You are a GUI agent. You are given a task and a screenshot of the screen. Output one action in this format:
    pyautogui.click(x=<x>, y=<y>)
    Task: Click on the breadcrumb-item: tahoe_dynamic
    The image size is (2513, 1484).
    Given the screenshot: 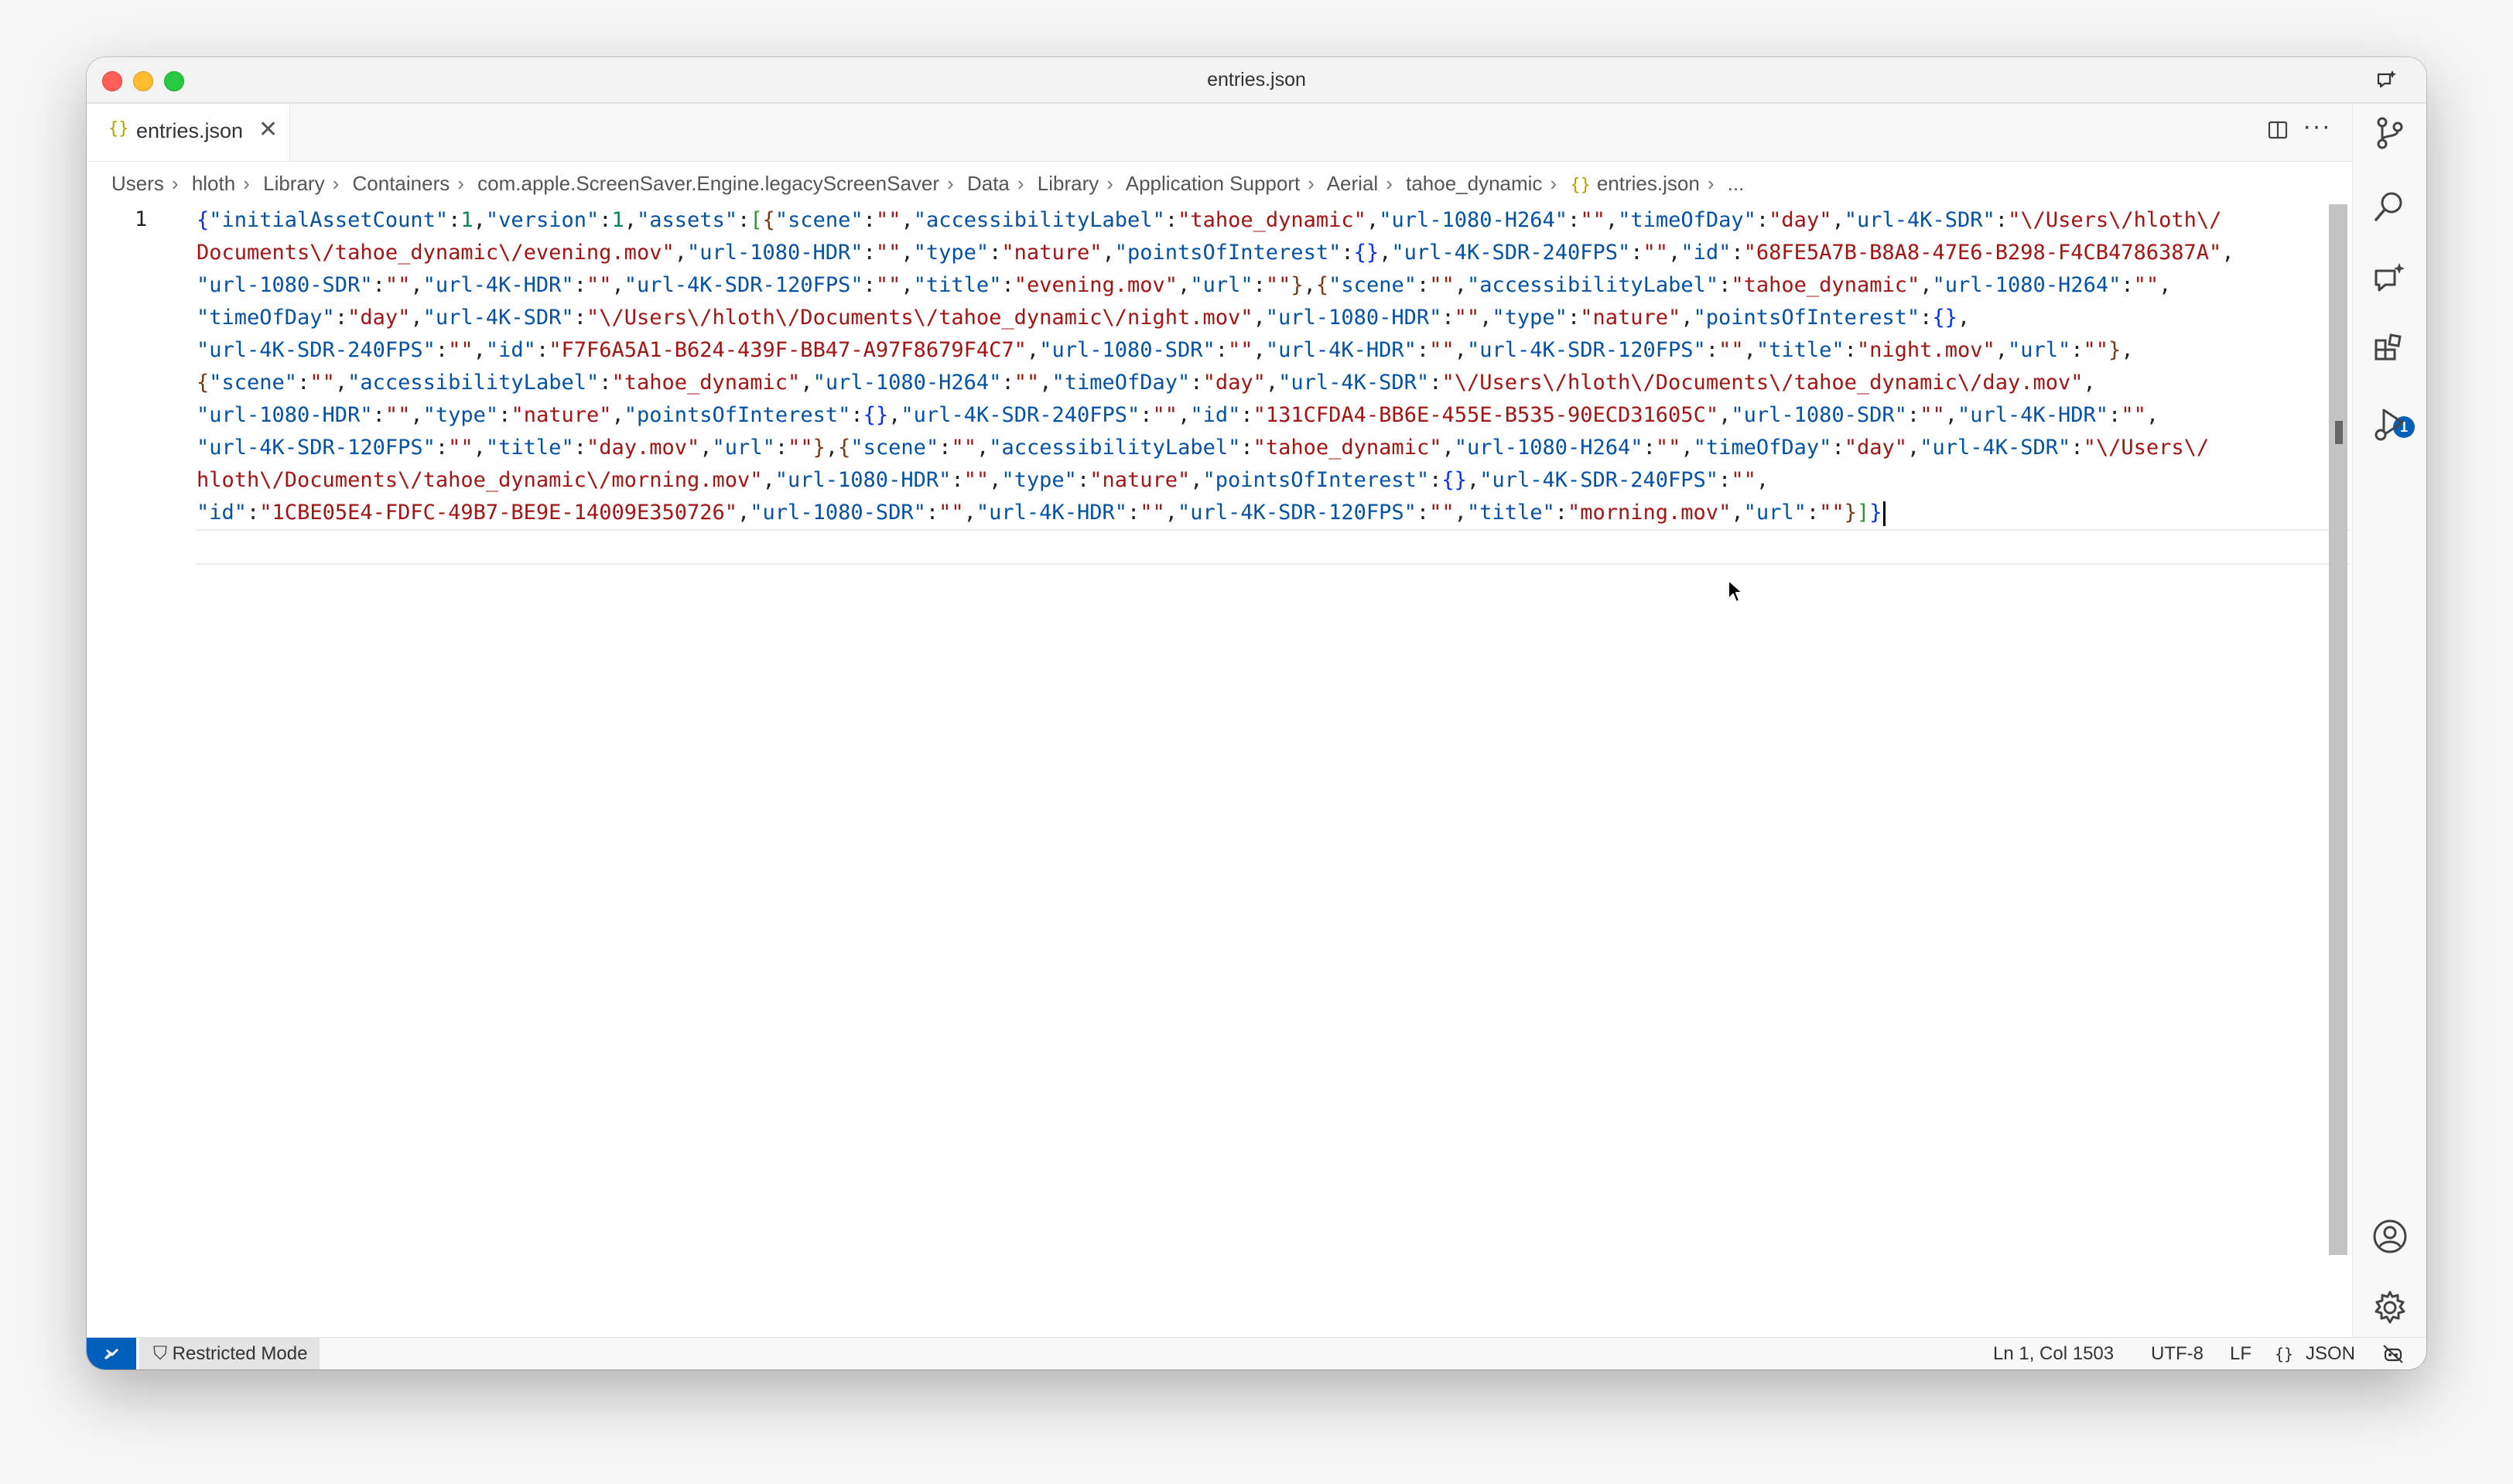 What is the action you would take?
    pyautogui.click(x=1474, y=183)
    